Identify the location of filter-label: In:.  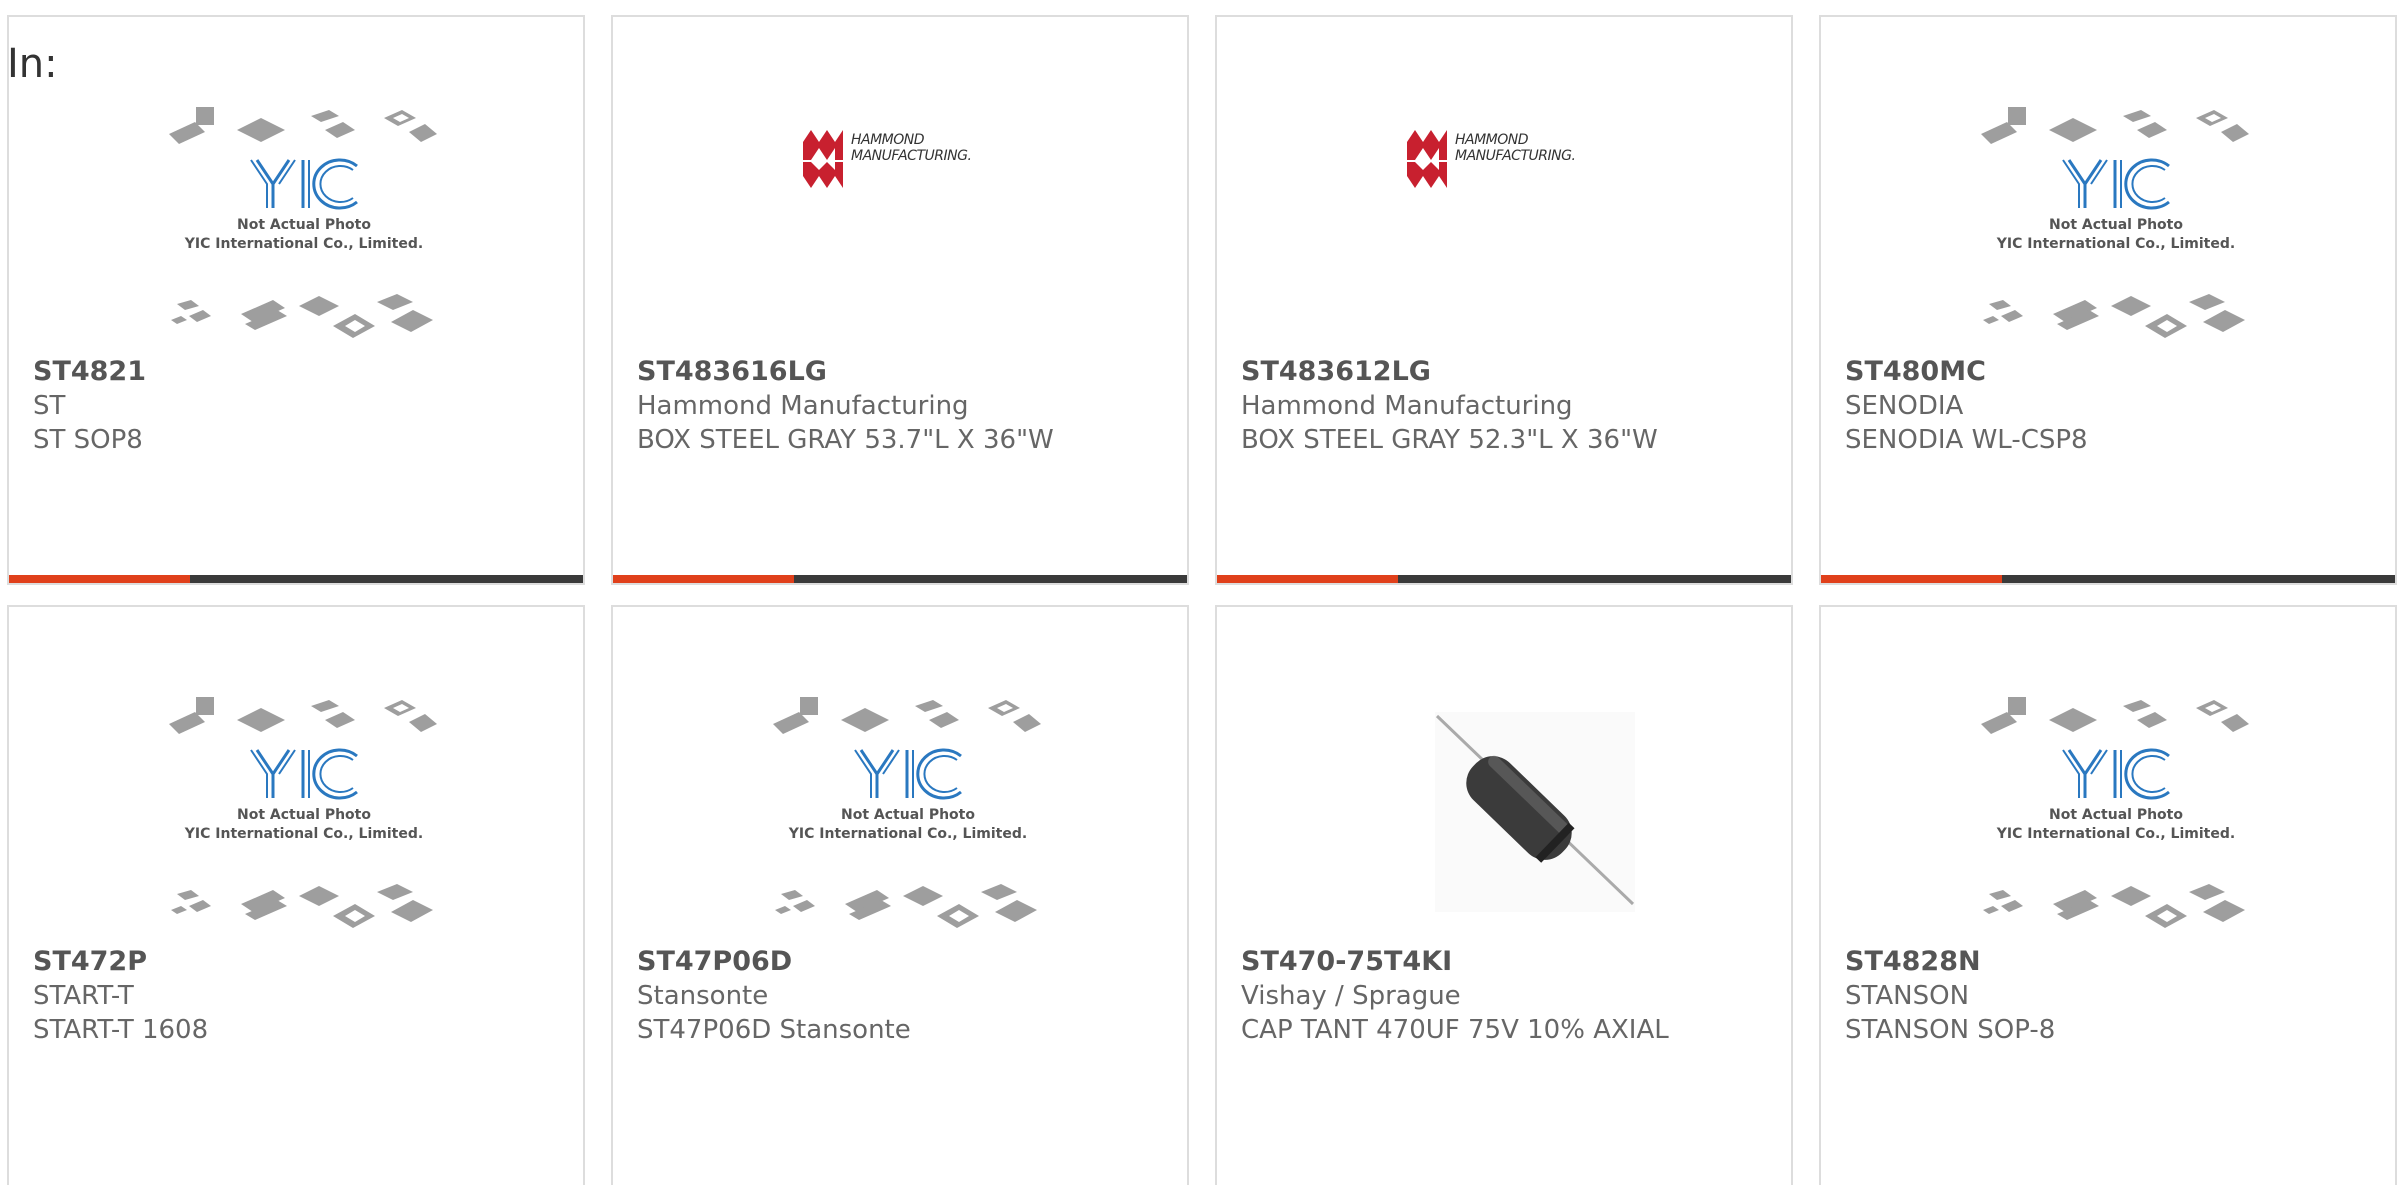
(32, 64).